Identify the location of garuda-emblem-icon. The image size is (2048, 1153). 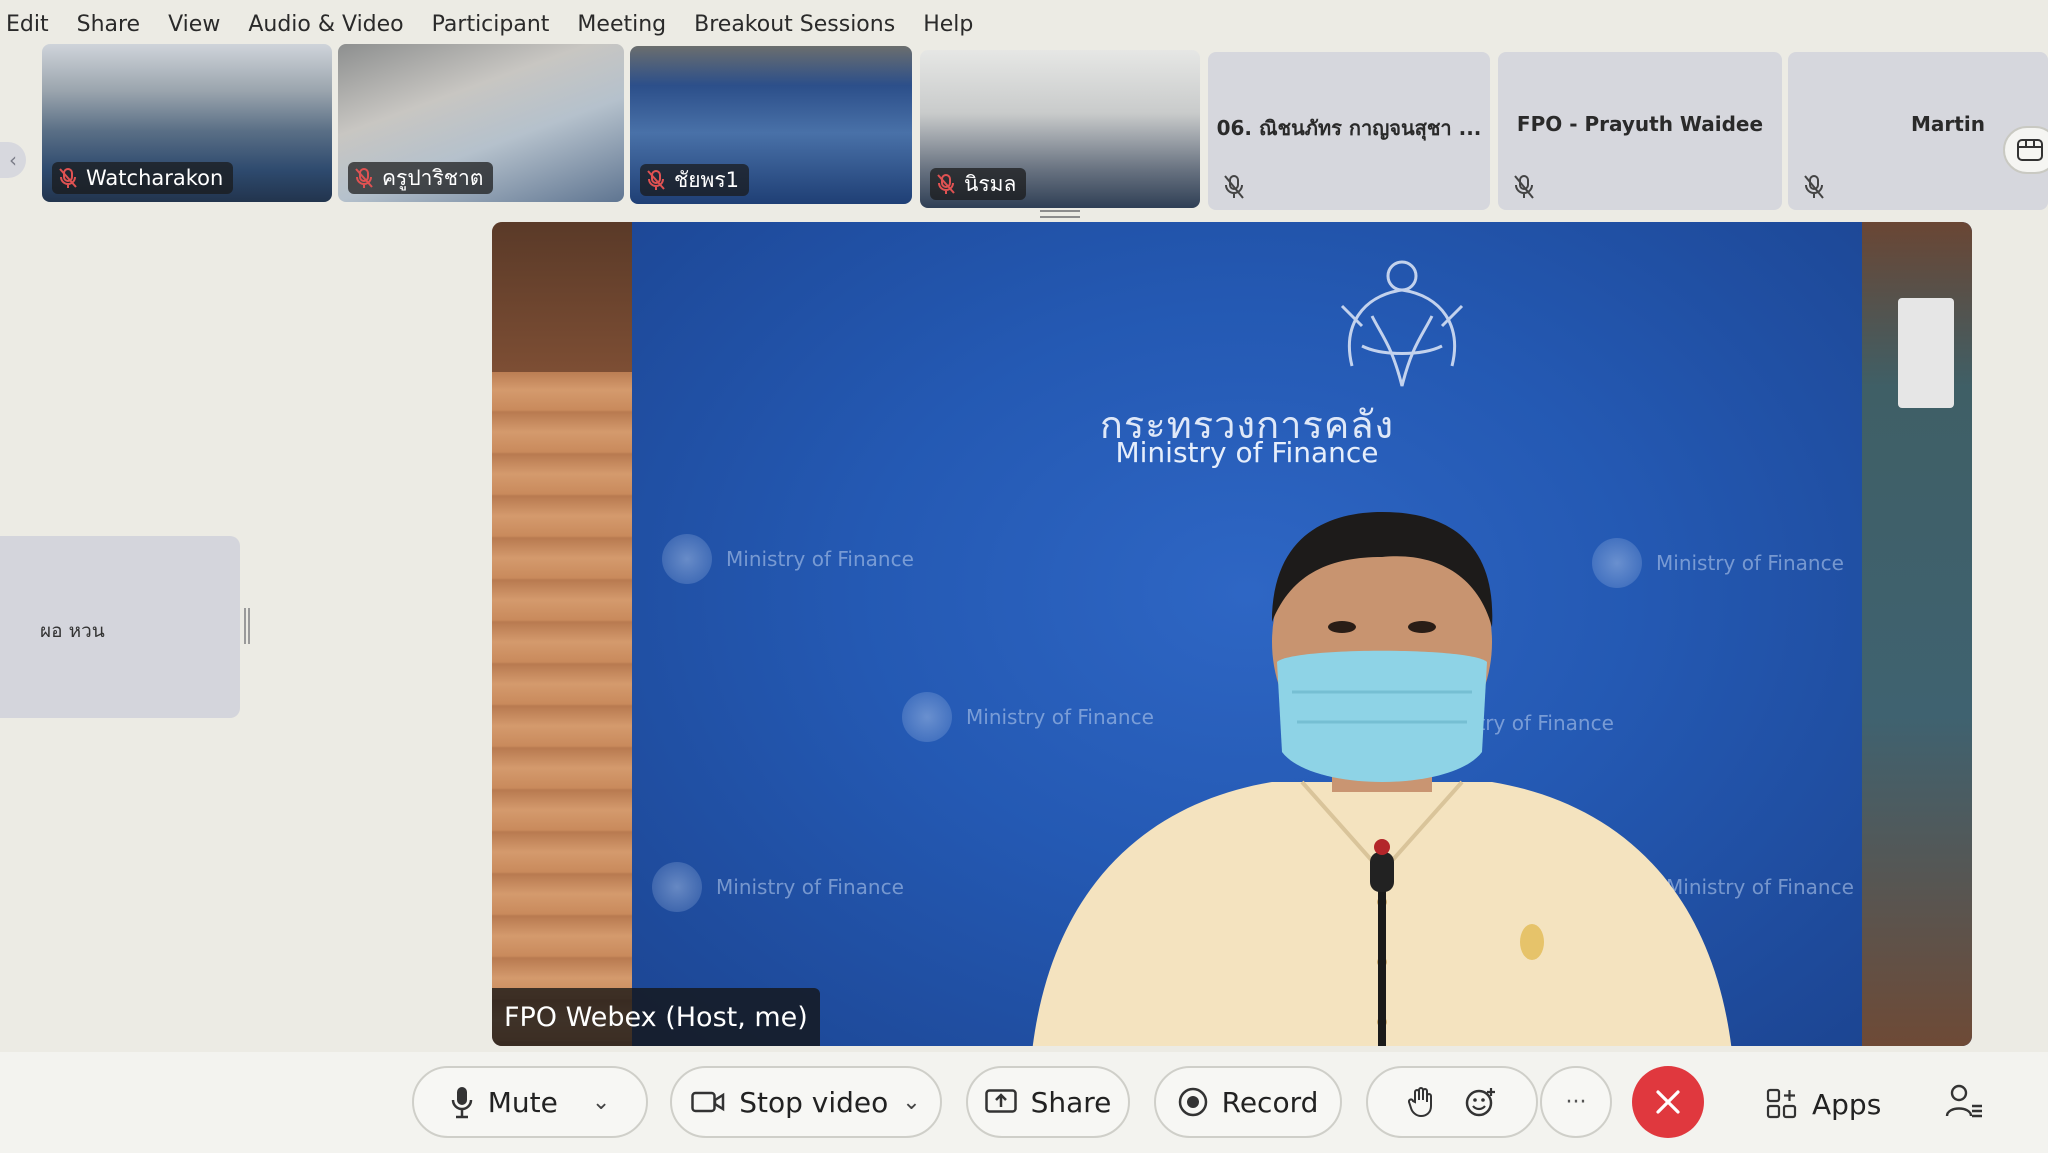
(1402, 323).